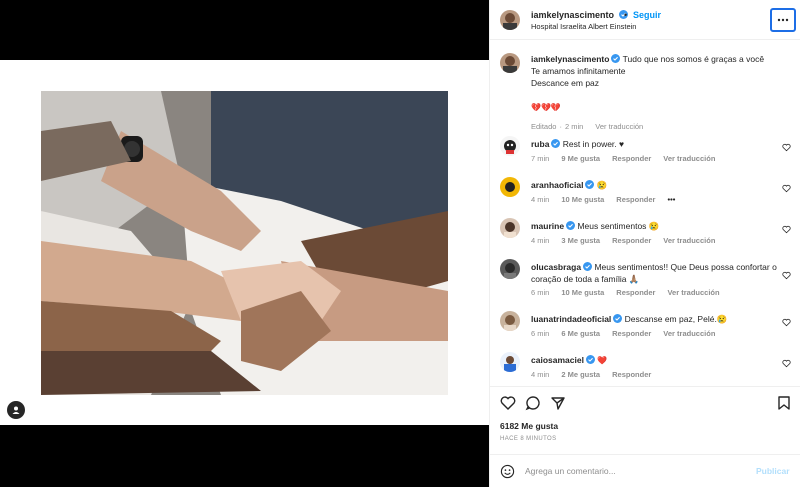 The height and width of the screenshot is (487, 800). Describe the element at coordinates (583, 26) in the screenshot. I see `post-location: Hospital Israelita Albert Einstein` at that location.